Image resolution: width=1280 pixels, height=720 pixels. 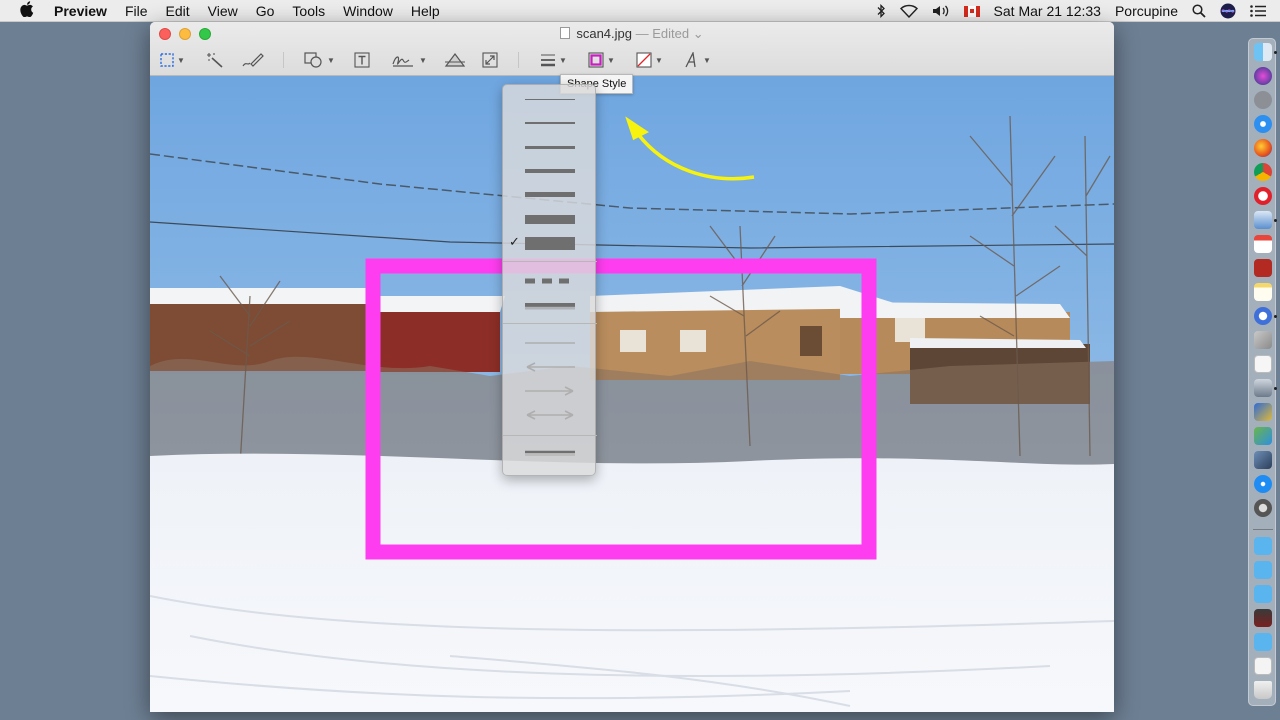 I want to click on notes-icon, so click(x=1263, y=292).